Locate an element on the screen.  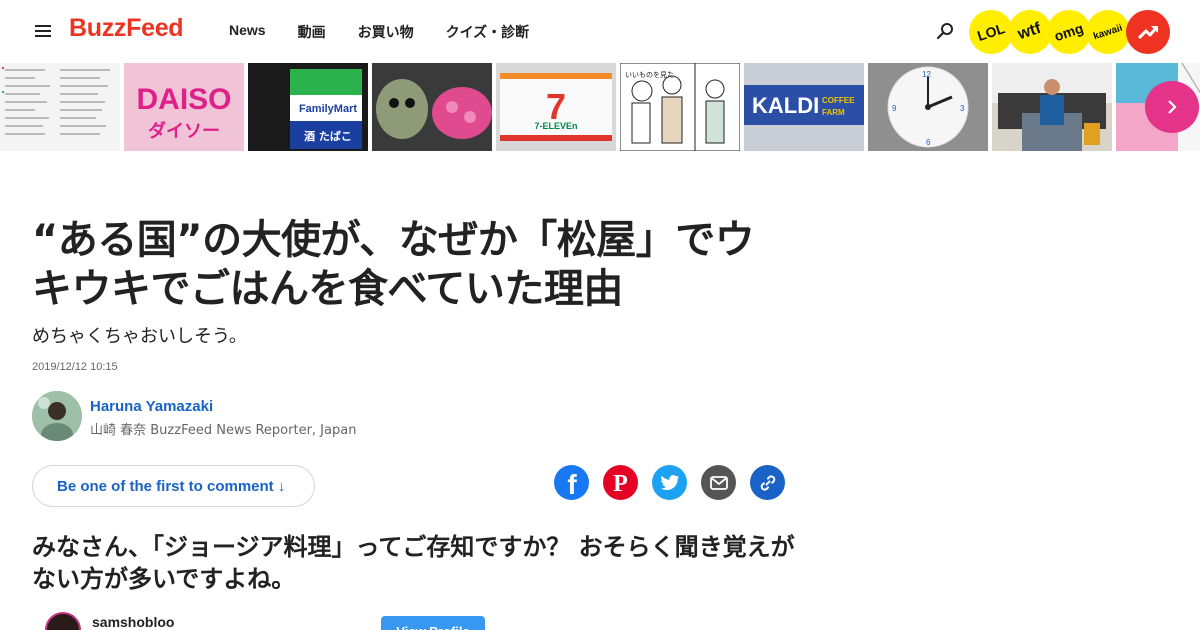
thumbnail-daiso: DAISO ダイソー is located at coordinates (184, 107).